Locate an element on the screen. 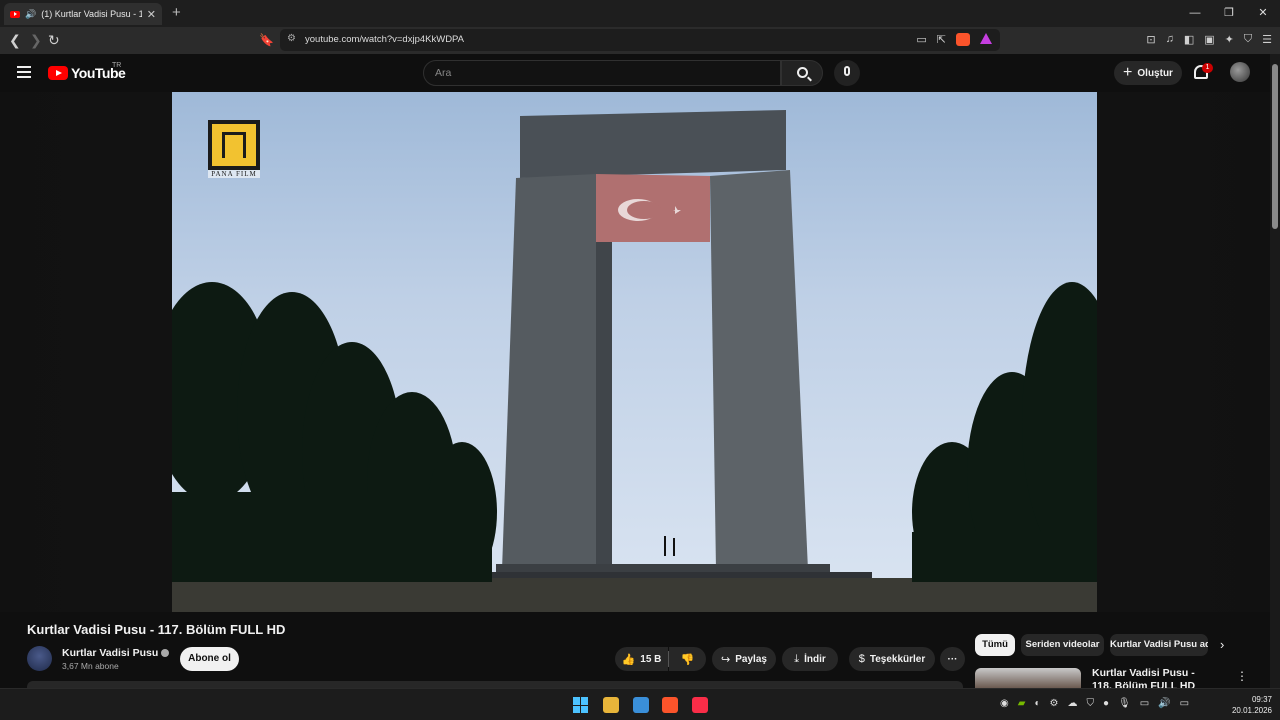  menu-icon: ☰ is located at coordinates (1267, 39).